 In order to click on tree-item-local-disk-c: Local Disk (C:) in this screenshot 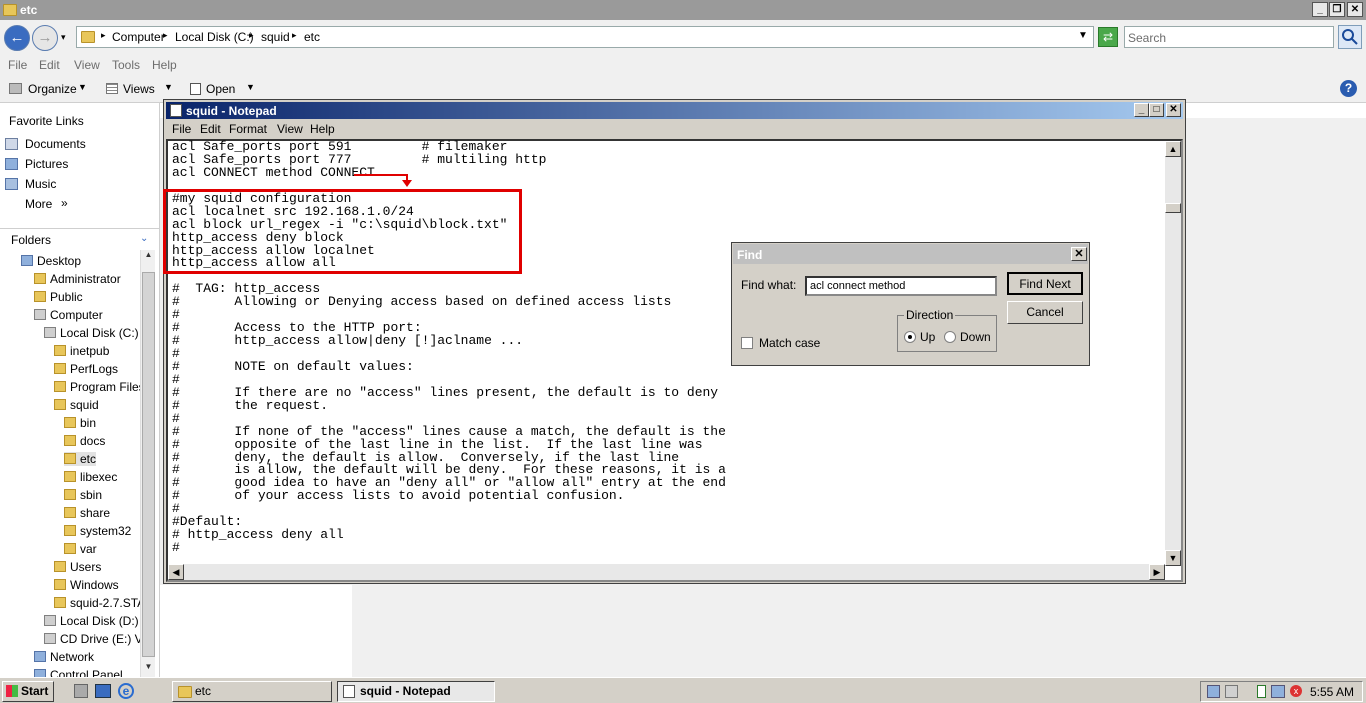, I will do `click(91, 333)`.